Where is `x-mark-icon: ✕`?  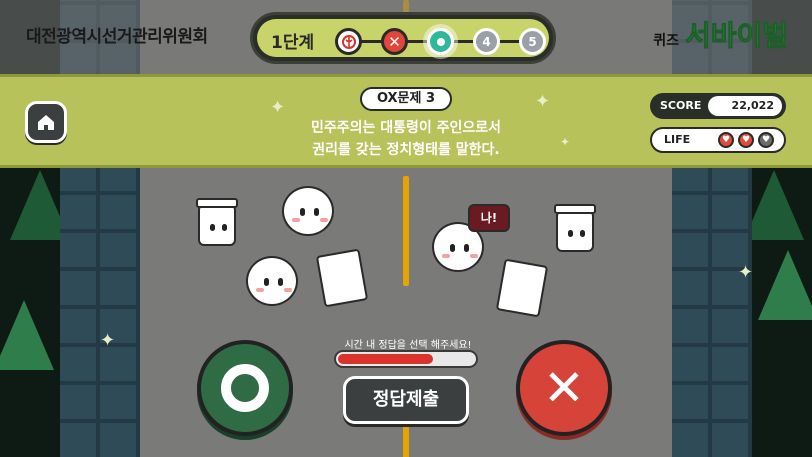
x-mark-icon: ✕ is located at coordinates (394, 41).